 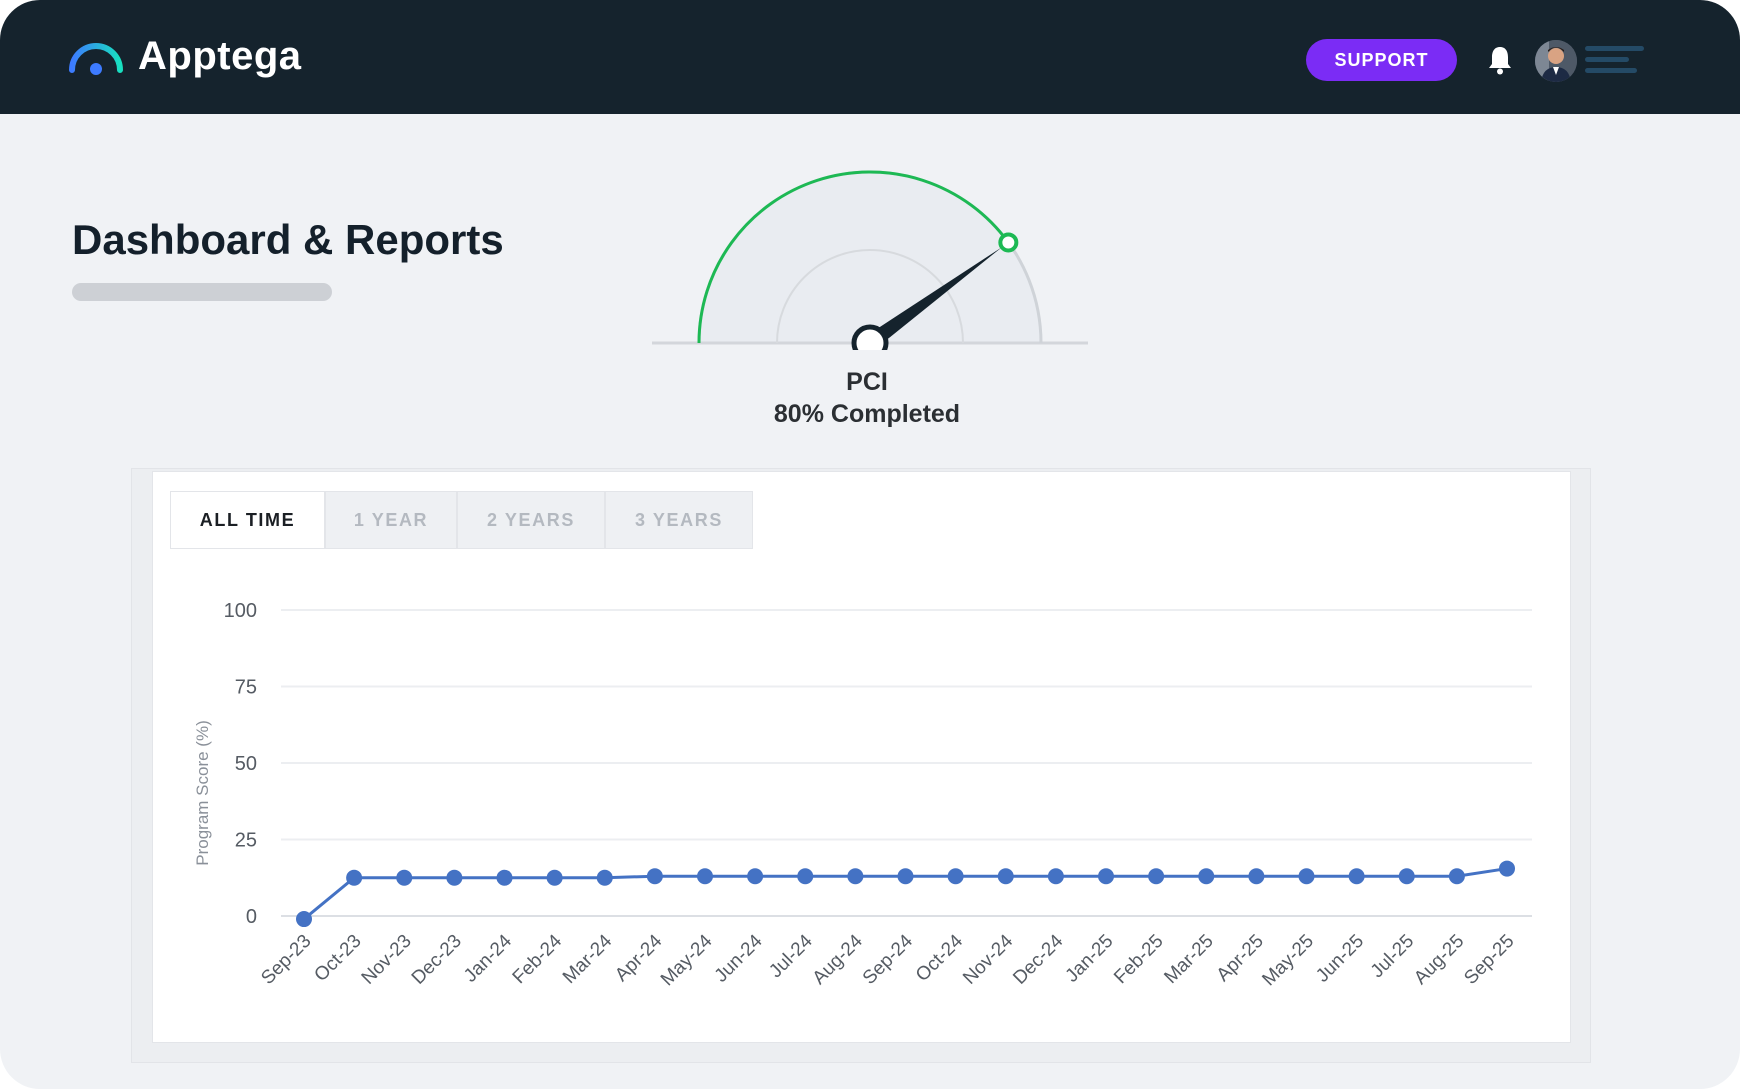 What do you see at coordinates (870, 57) in the screenshot?
I see `top-navigation-bar: Apptega SUPPORT` at bounding box center [870, 57].